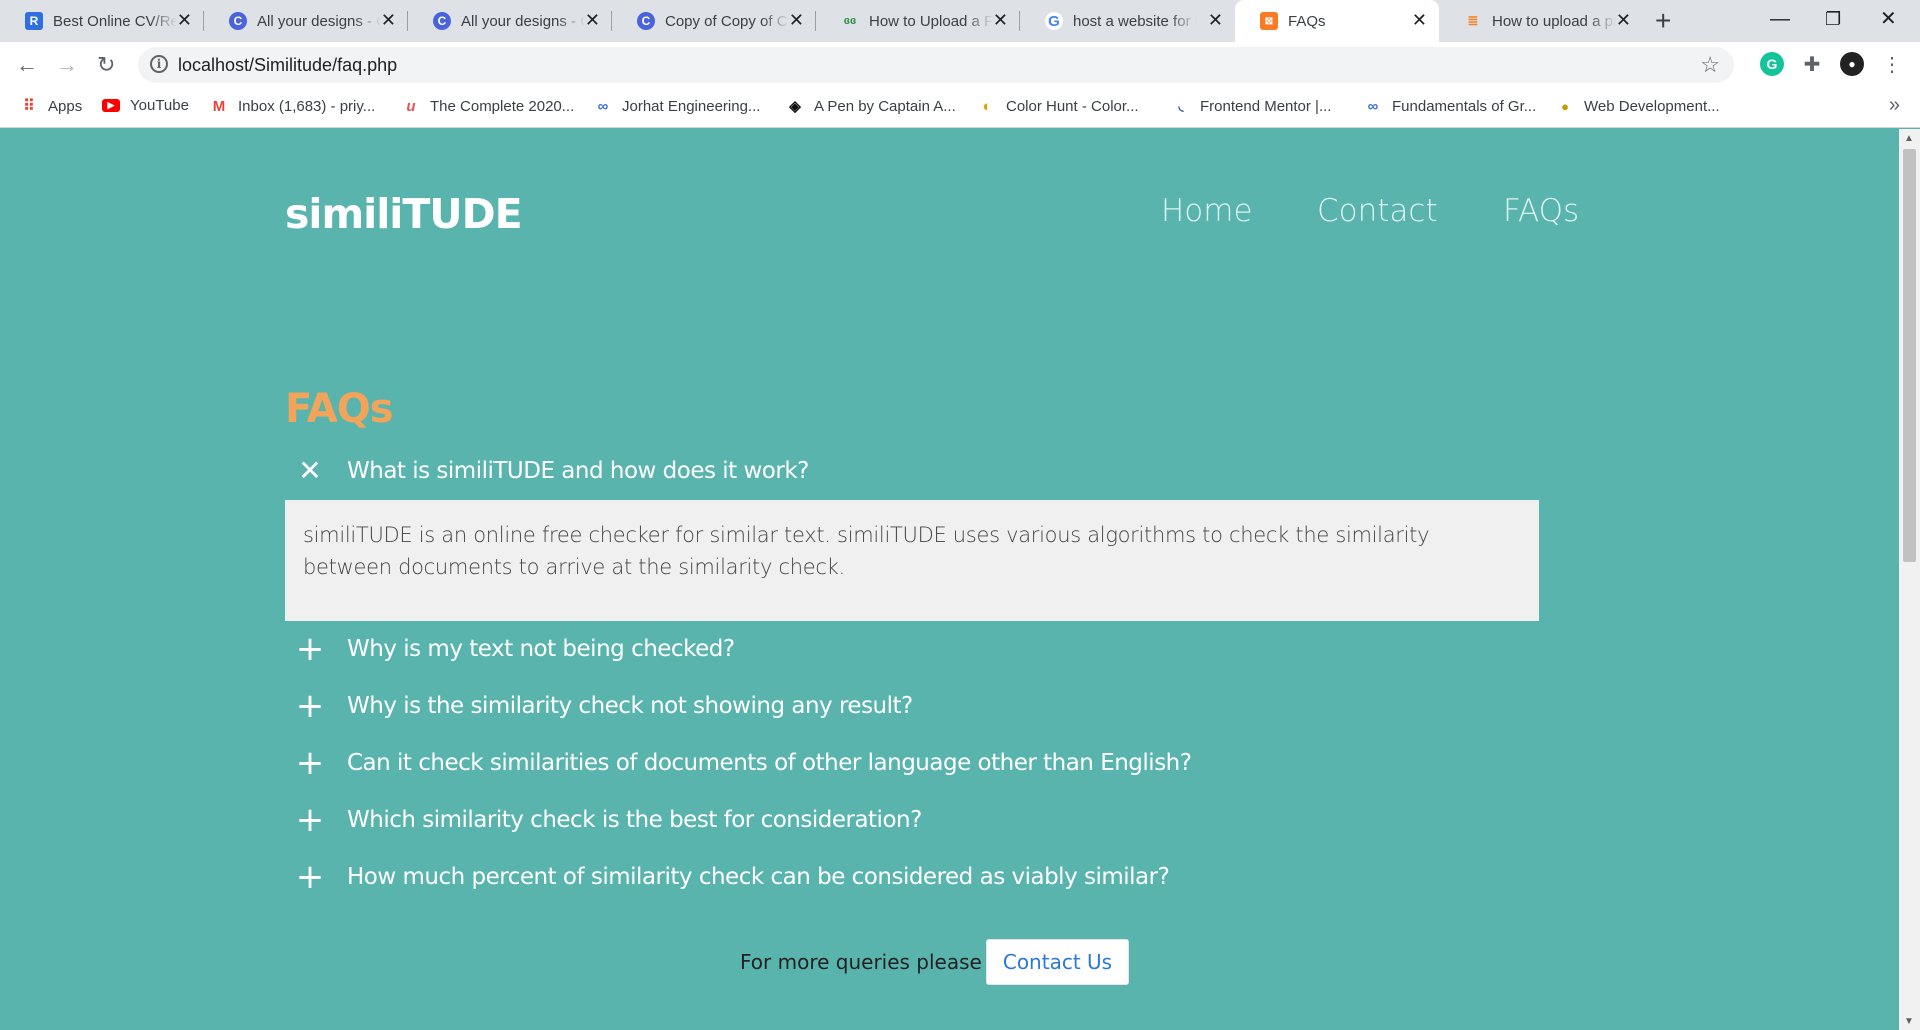  What do you see at coordinates (404, 214) in the screenshot?
I see `site-logo: similiTUDE` at bounding box center [404, 214].